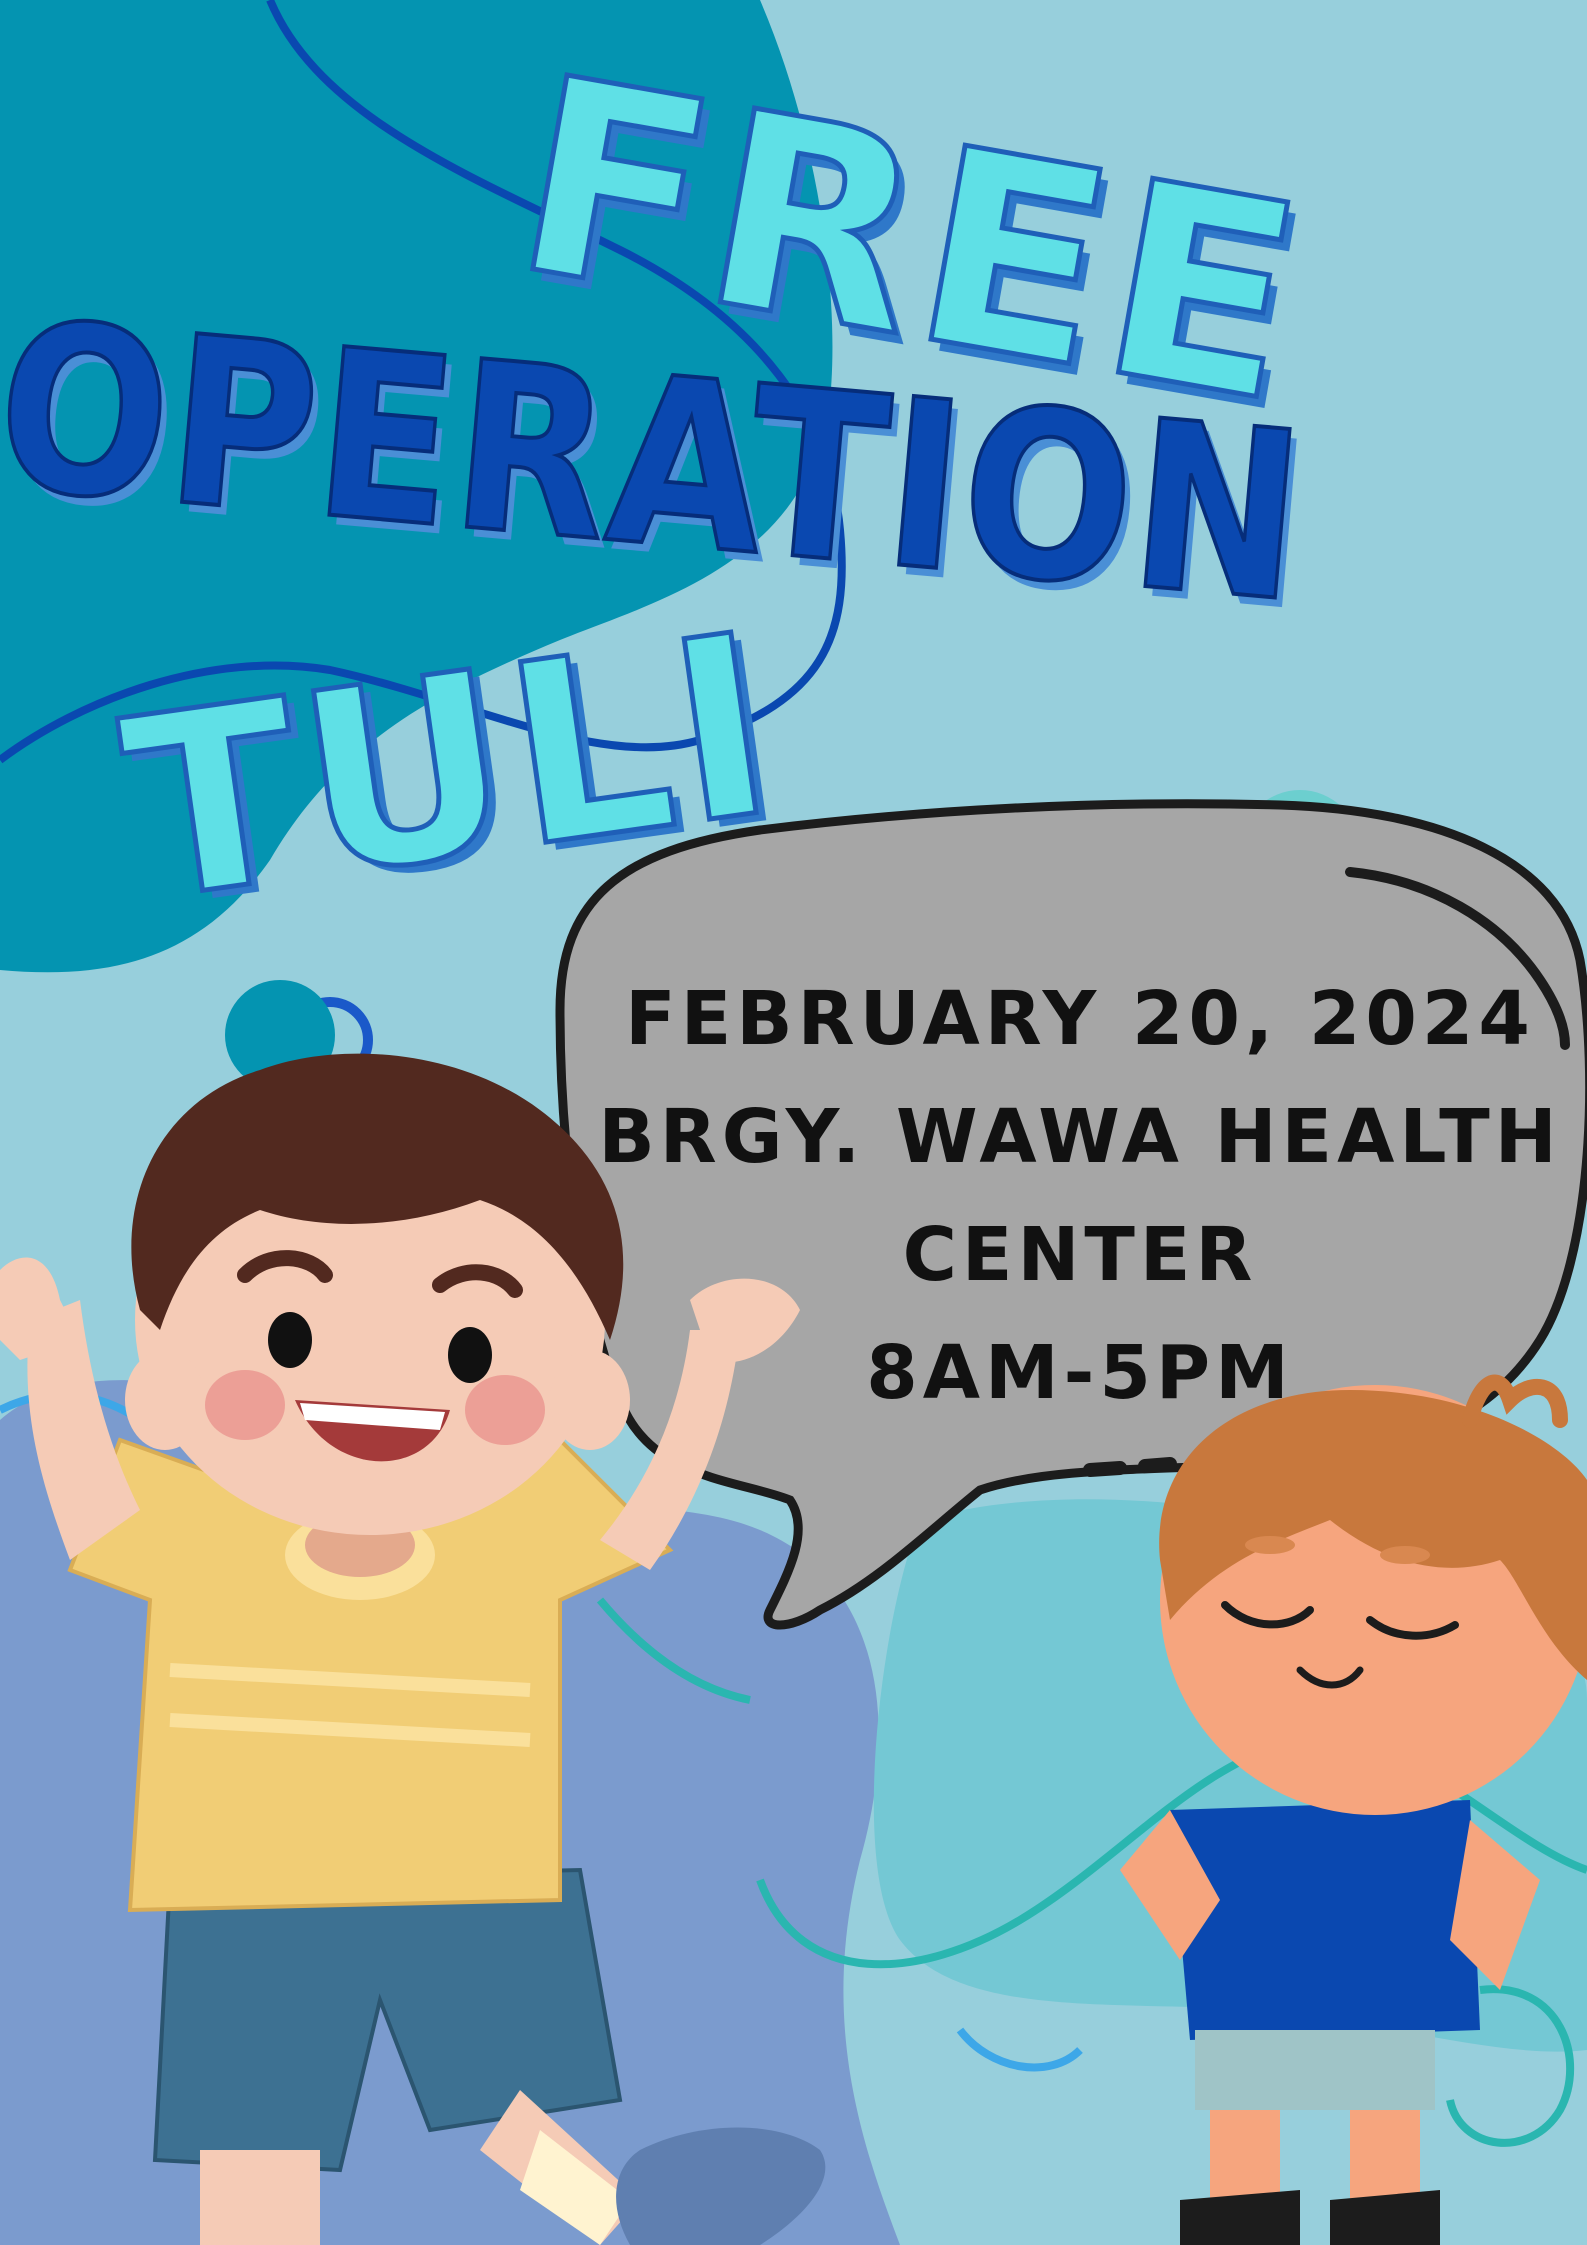 Image resolution: width=1587 pixels, height=2245 pixels. I want to click on event-date: FEBRUARY 20, 2024, so click(1080, 1019).